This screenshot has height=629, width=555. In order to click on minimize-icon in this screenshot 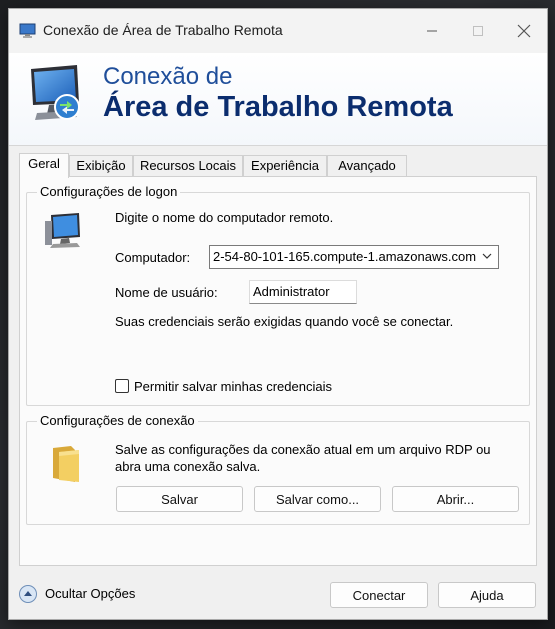, I will do `click(432, 31)`.